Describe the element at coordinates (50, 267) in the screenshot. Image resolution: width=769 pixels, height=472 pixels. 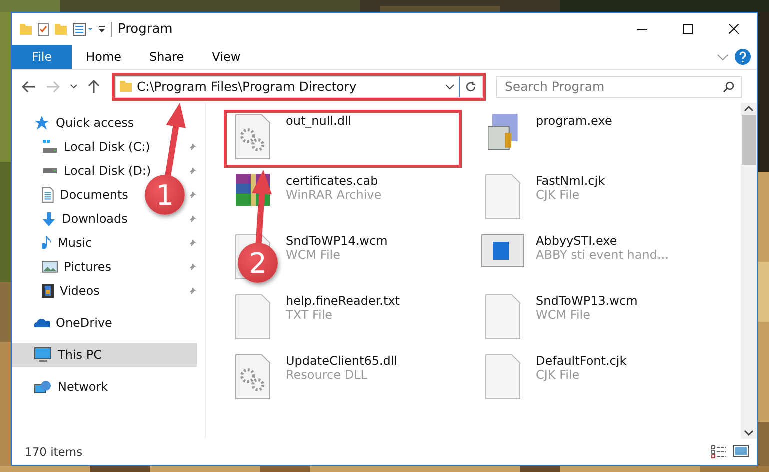
I see `landscape-icon` at that location.